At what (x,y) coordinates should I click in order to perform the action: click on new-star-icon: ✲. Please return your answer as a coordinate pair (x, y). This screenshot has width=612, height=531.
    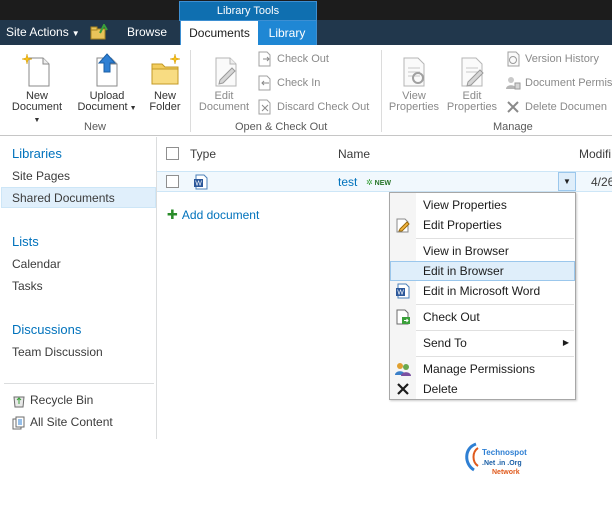
    Looking at the image, I should click on (369, 182).